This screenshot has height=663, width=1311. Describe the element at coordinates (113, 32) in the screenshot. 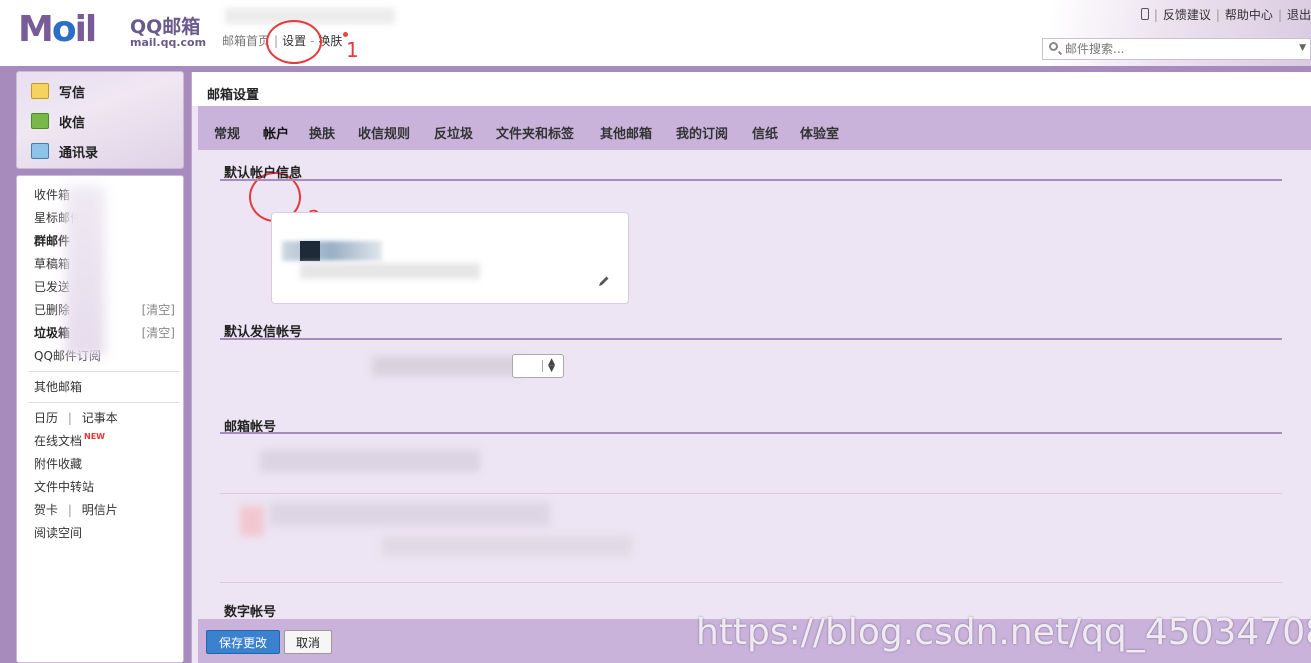

I see `qq-mail-logo: Moil QQ邮箱 mail.qq.com` at that location.